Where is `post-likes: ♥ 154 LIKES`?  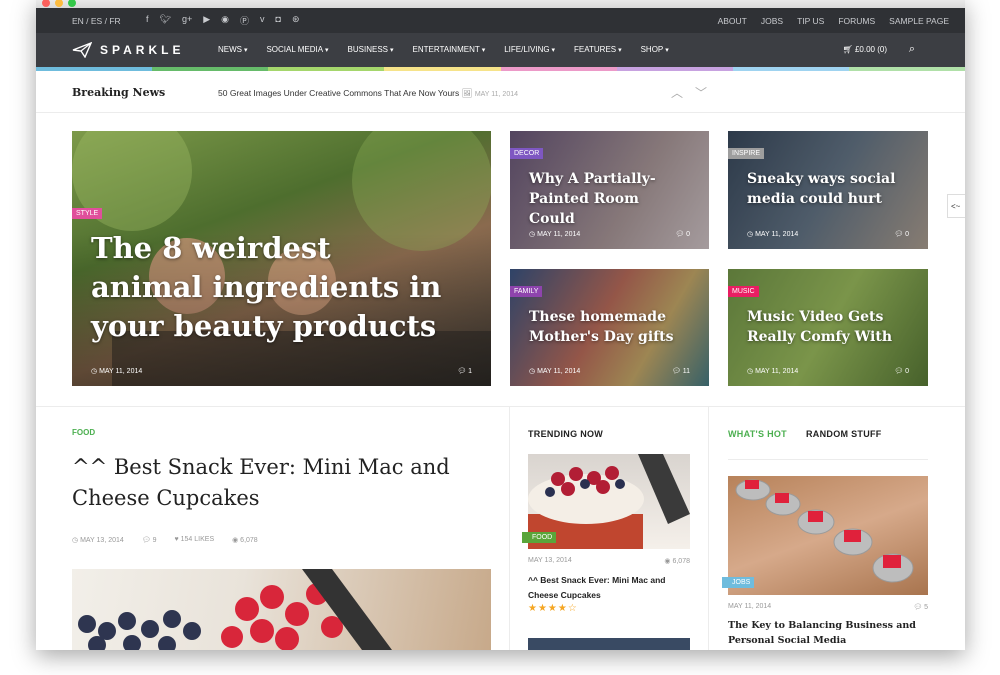 post-likes: ♥ 154 LIKES is located at coordinates (195, 540).